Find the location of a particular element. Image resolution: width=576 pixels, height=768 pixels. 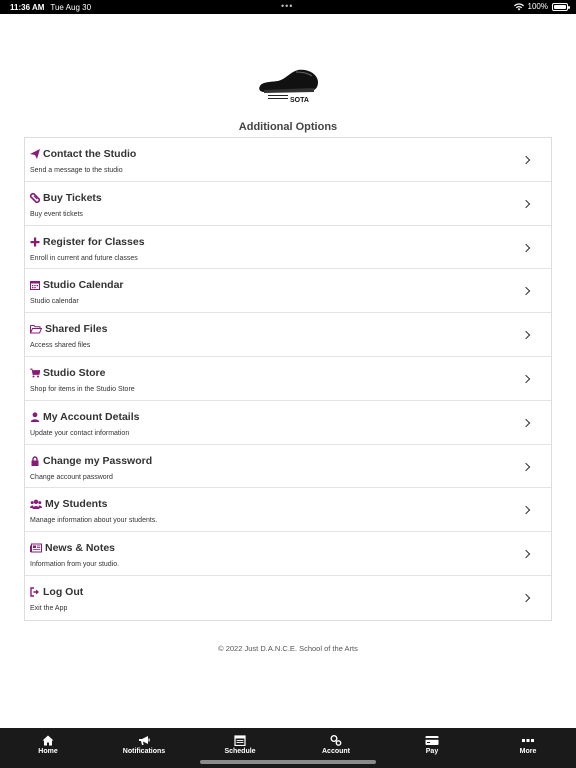

tab-more: More is located at coordinates (528, 748).